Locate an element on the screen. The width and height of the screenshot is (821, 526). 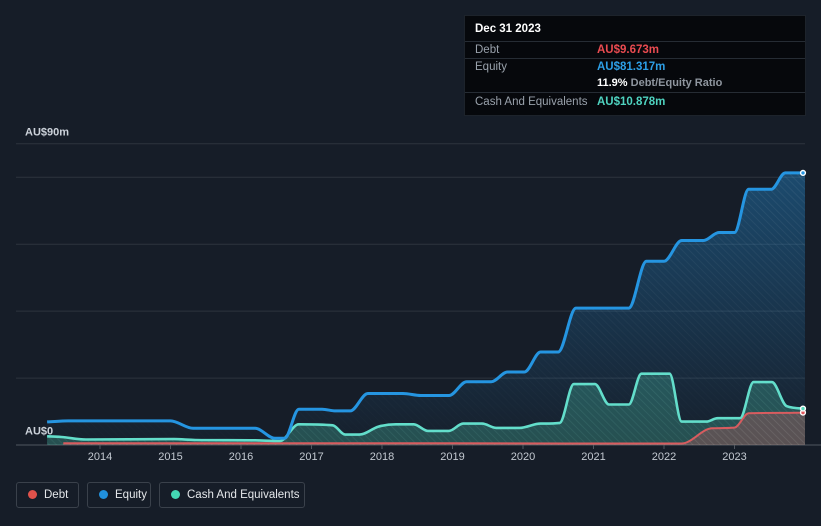
svg-text: 2018 is located at coordinates (382, 457).